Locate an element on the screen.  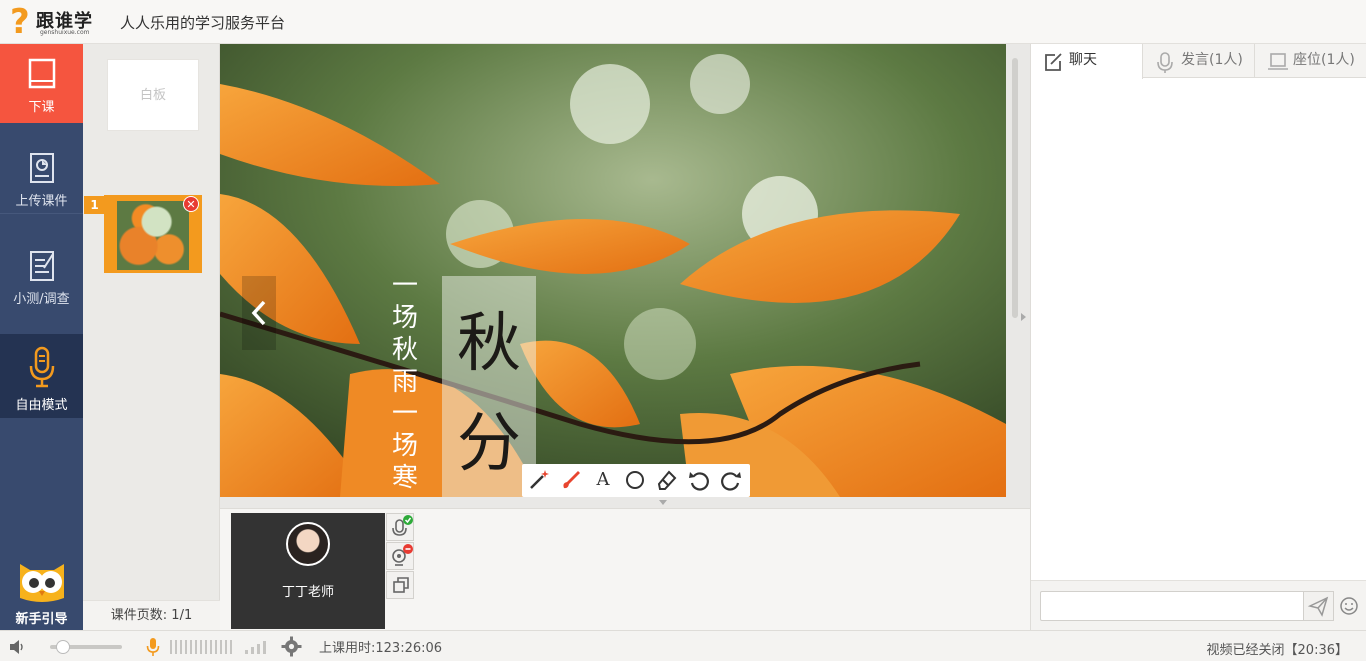
tab-speak: 发言(1人) is located at coordinates (1199, 61).